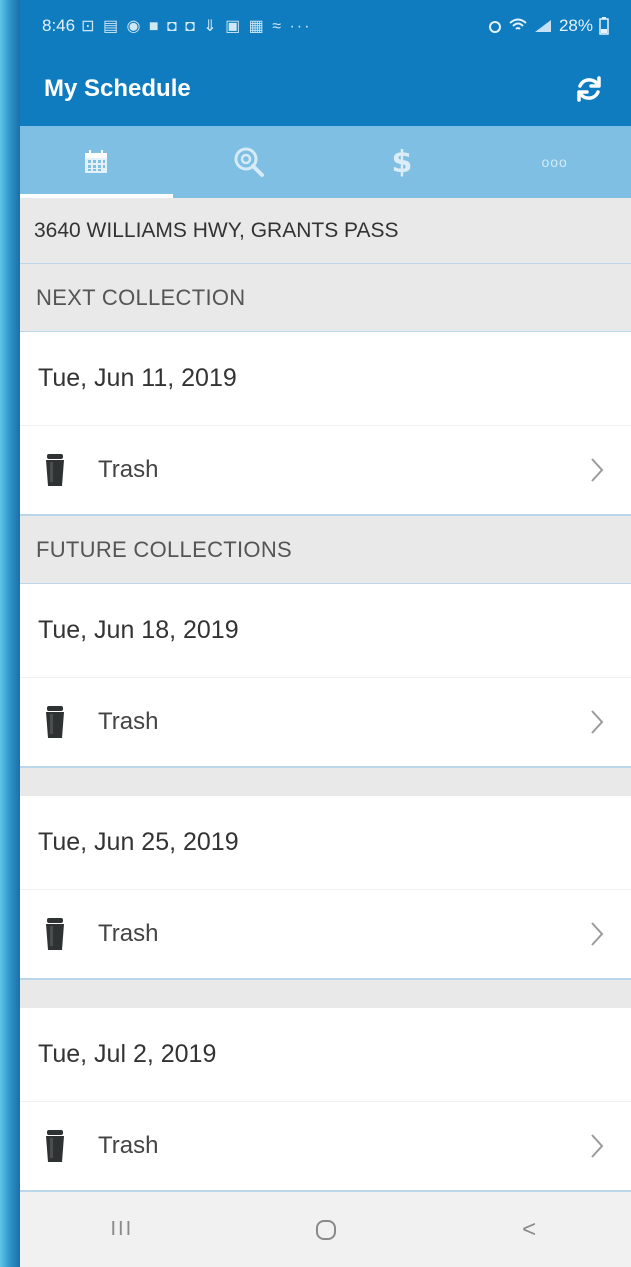 The height and width of the screenshot is (1267, 631). What do you see at coordinates (325, 631) in the screenshot?
I see `collection-date: Tue, Jun 18, 2019` at bounding box center [325, 631].